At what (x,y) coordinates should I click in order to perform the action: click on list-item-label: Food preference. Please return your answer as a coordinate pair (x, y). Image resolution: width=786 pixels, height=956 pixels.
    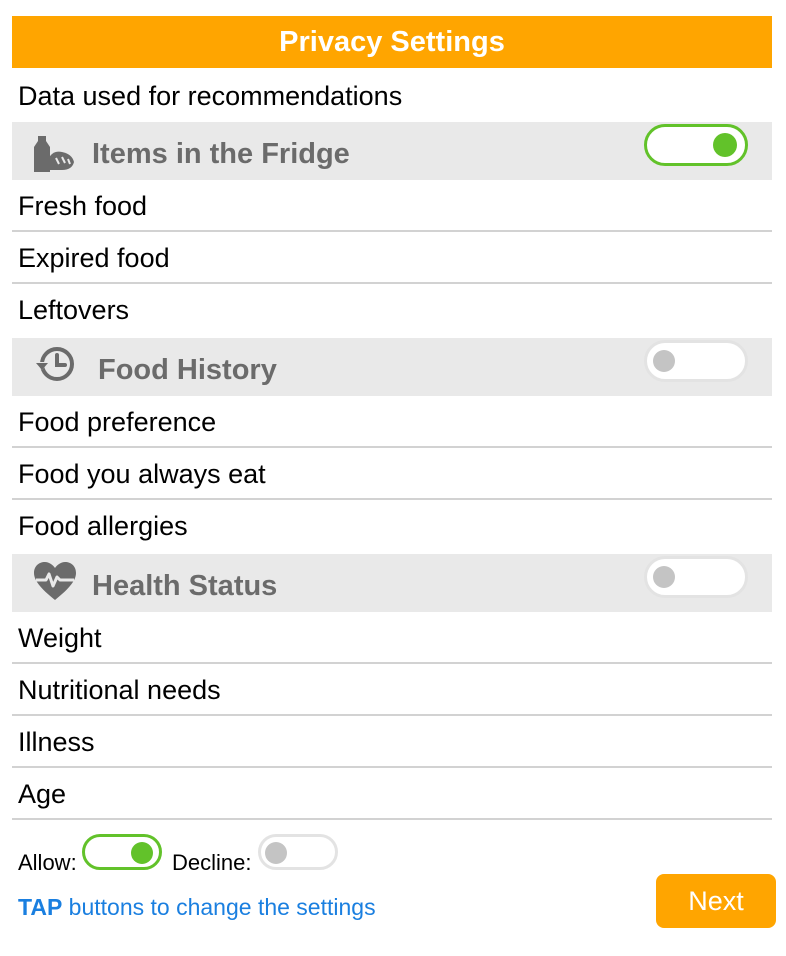
    Looking at the image, I should click on (117, 422).